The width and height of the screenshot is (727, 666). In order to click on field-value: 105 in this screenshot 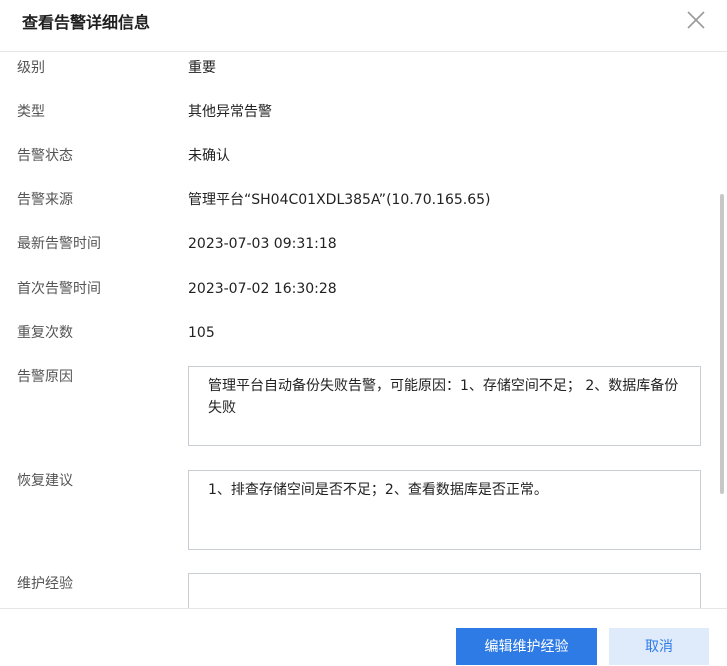, I will do `click(201, 333)`.